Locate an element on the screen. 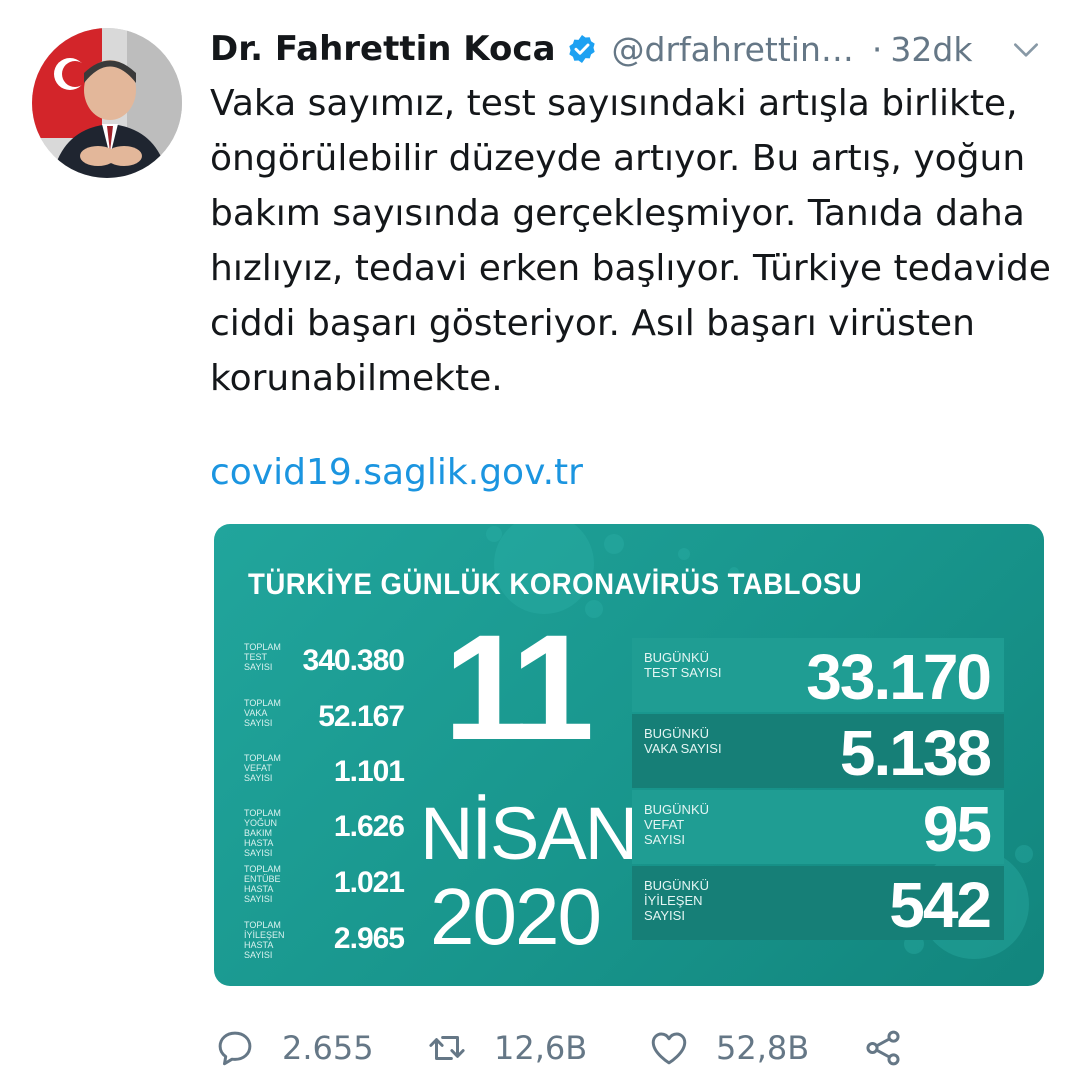 The image size is (1080, 1089). like-count: 52,8B is located at coordinates (763, 1048).